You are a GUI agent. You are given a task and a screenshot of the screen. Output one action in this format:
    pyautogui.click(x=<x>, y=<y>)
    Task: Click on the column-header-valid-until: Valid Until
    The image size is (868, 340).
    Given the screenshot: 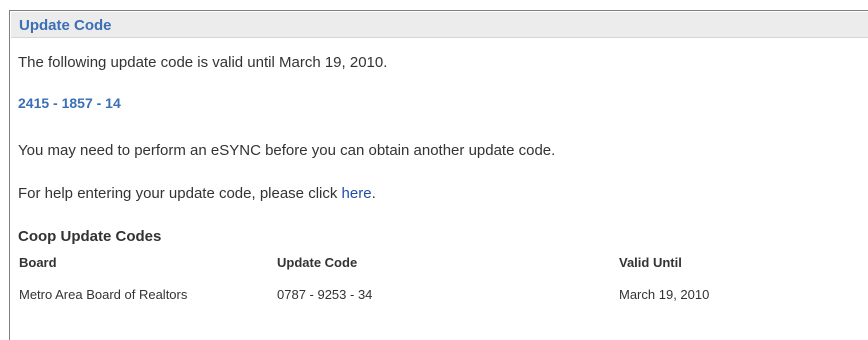 What is the action you would take?
    pyautogui.click(x=650, y=262)
    